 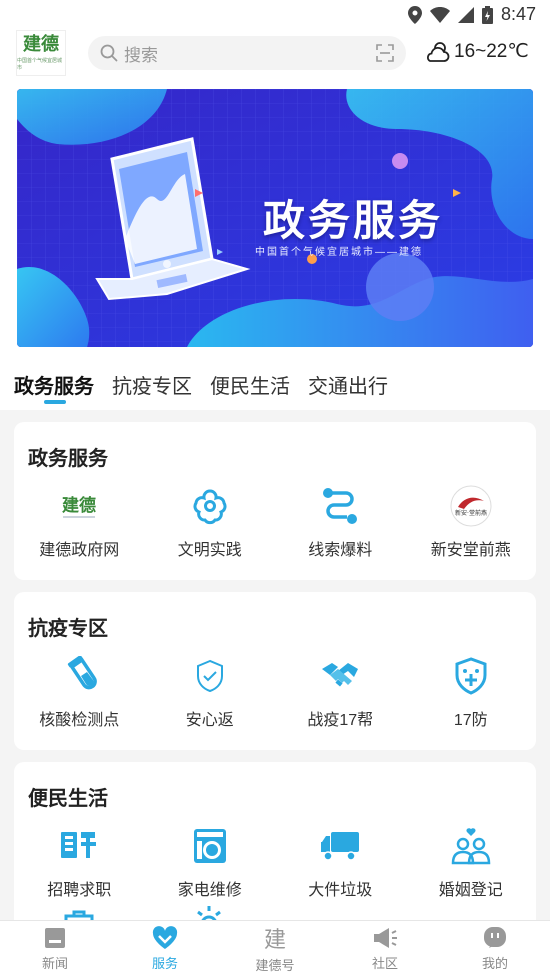 I want to click on route-icon, so click(x=340, y=506).